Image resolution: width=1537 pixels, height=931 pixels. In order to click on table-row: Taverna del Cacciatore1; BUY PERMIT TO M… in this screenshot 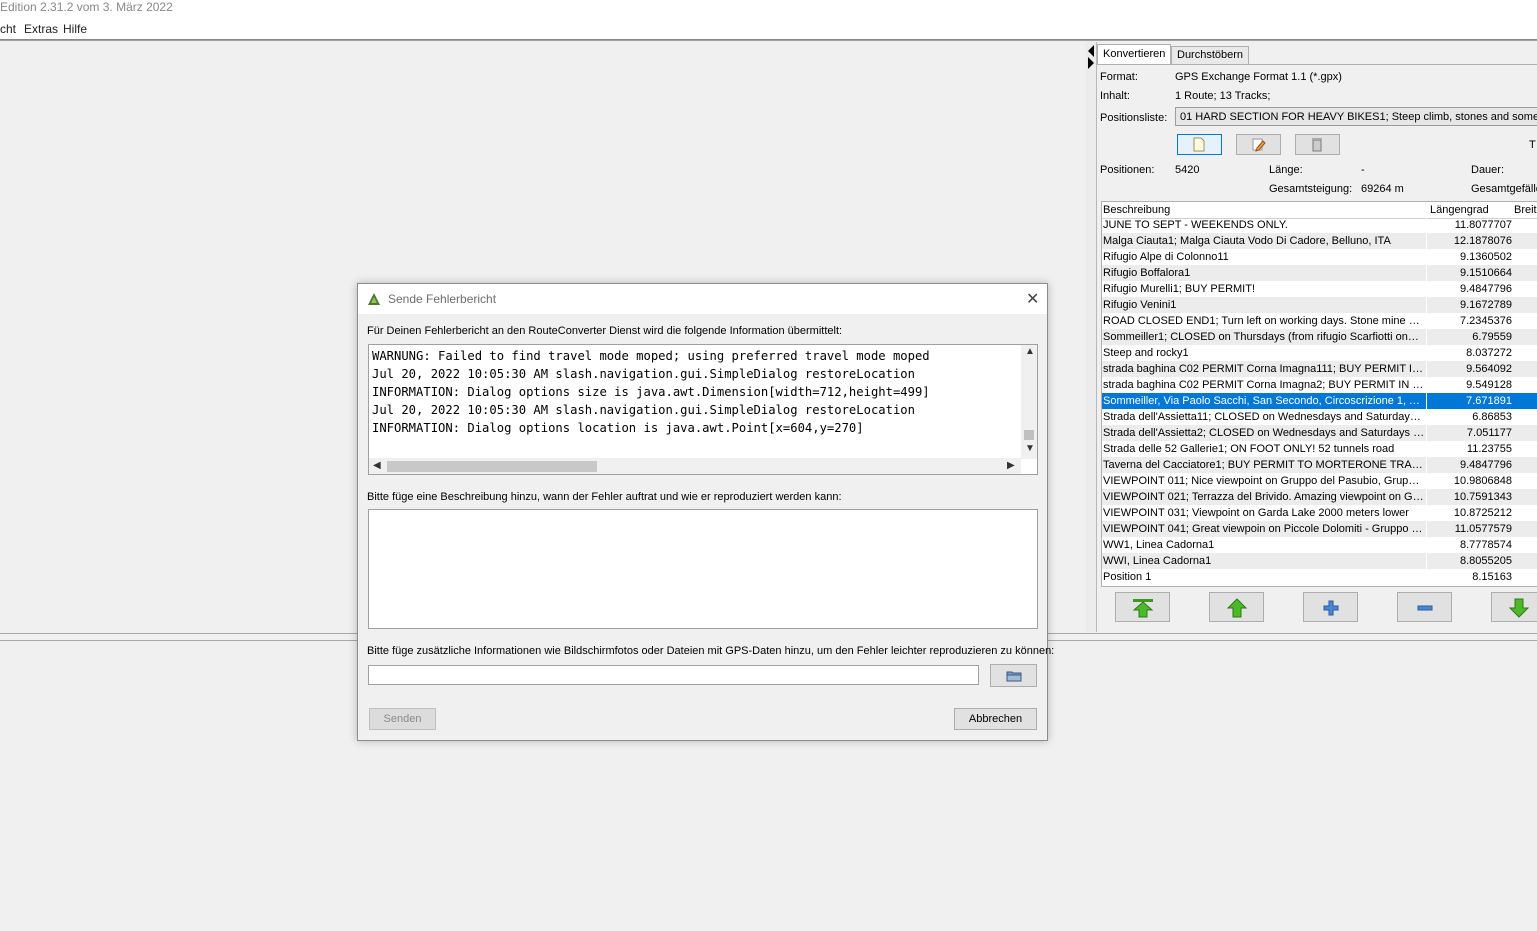, I will do `click(1319, 465)`.